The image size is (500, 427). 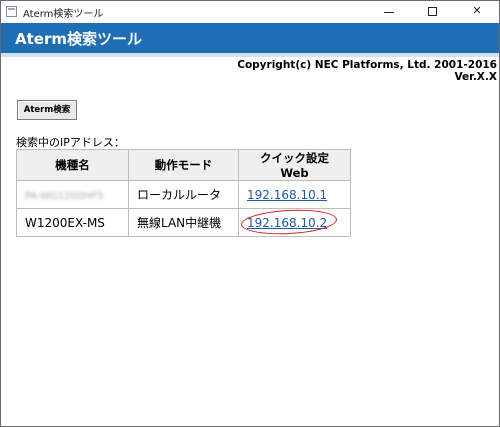 I want to click on searching-ip-label: 検索中のIPアドレス：, so click(x=70, y=142).